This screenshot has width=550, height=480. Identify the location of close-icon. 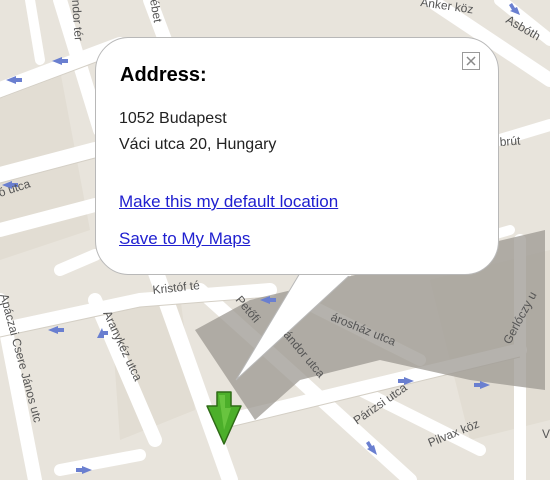
(471, 61).